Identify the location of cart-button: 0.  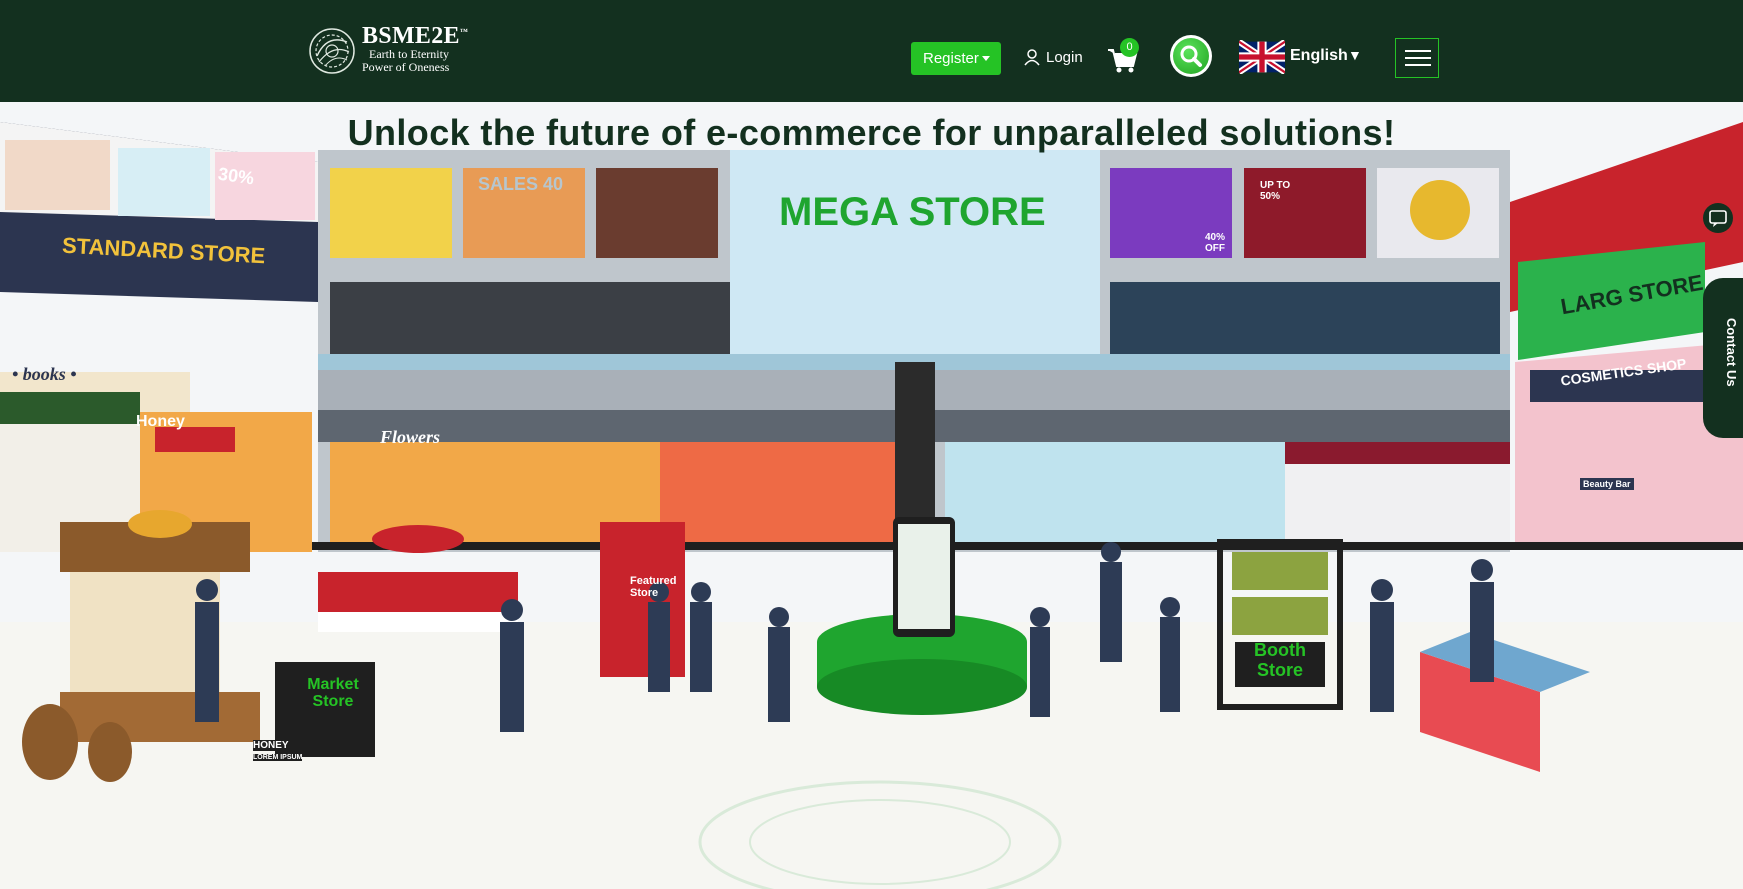
(1124, 56).